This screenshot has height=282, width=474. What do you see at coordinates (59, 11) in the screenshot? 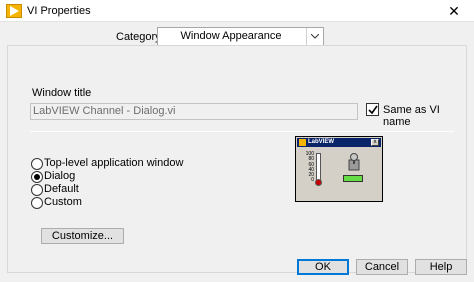
I see `window-title: VI Properties` at bounding box center [59, 11].